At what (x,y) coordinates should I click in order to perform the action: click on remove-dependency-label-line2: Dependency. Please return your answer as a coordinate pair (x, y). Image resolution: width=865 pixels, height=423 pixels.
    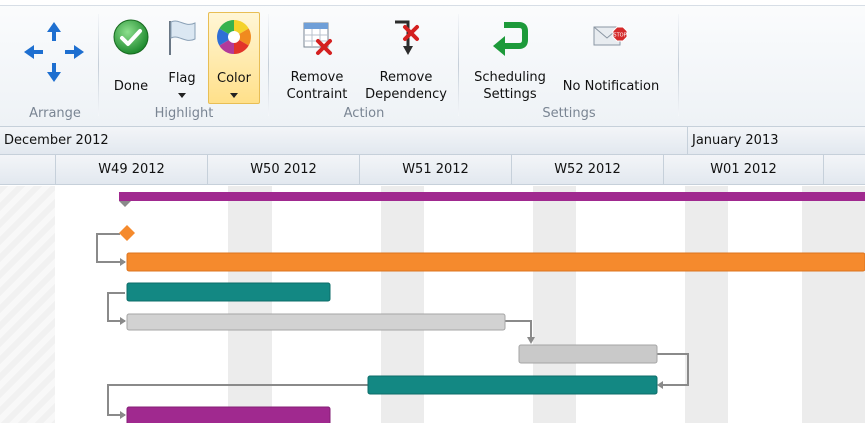
    Looking at the image, I should click on (406, 94).